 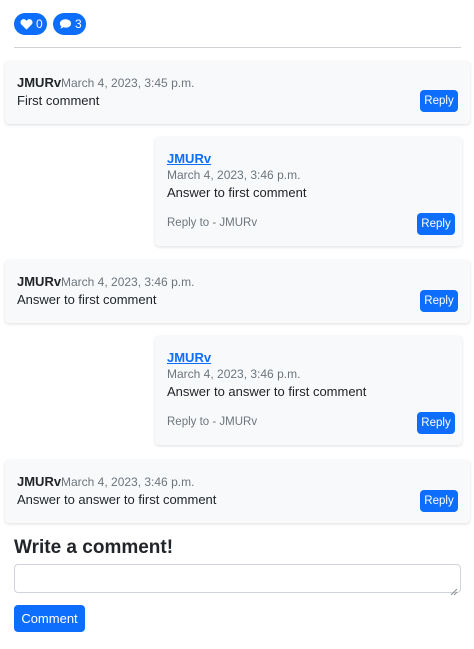 I want to click on comment-count: 3, so click(x=78, y=24).